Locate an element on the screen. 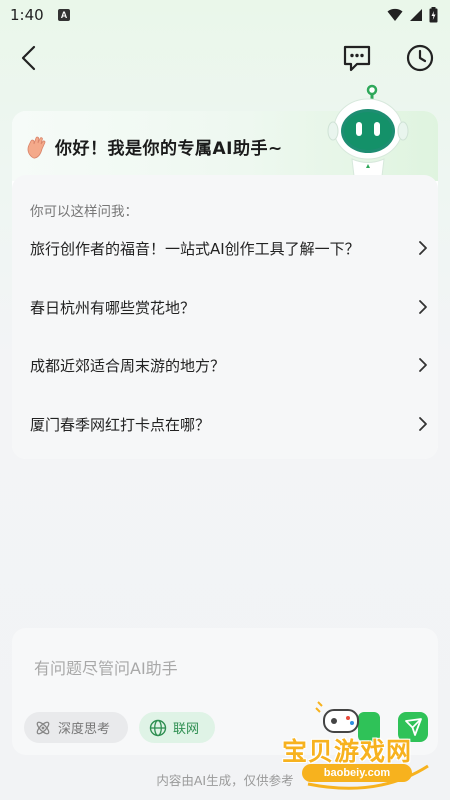  deep-think-label: 深度思考 is located at coordinates (84, 729).